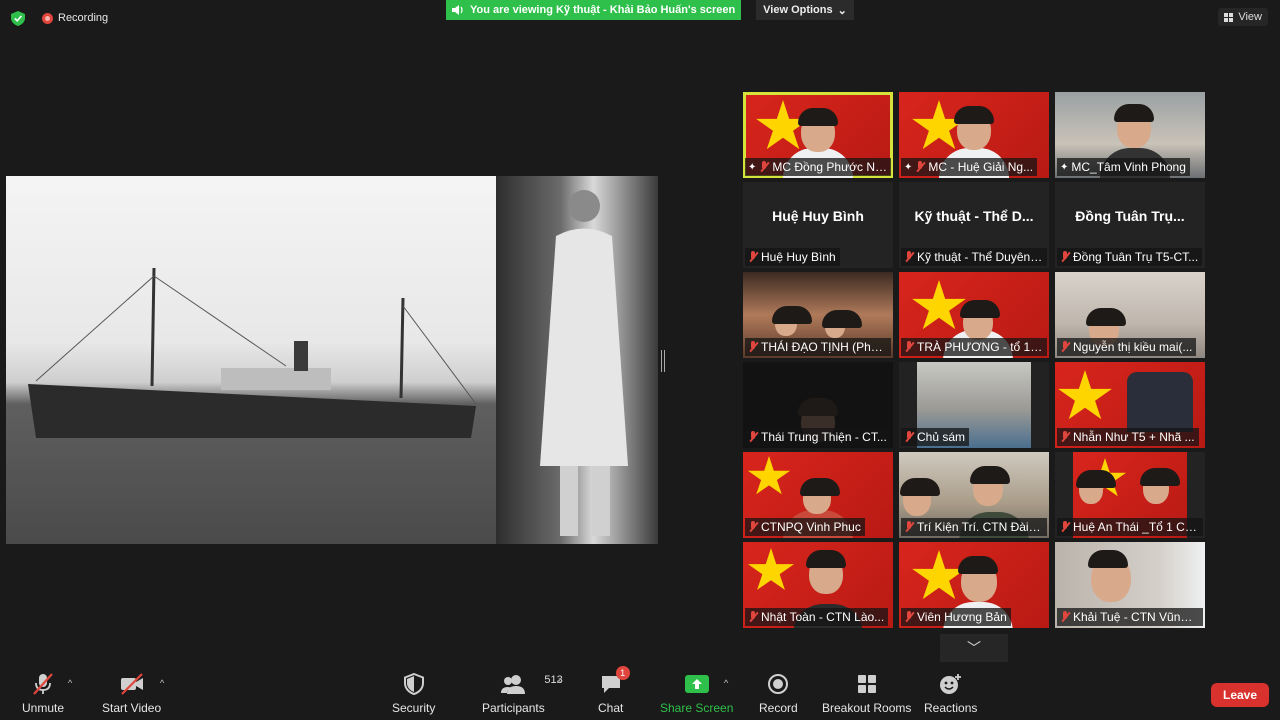 The height and width of the screenshot is (720, 1280). Describe the element at coordinates (18, 18) in the screenshot. I see `security-shield-icon` at that location.